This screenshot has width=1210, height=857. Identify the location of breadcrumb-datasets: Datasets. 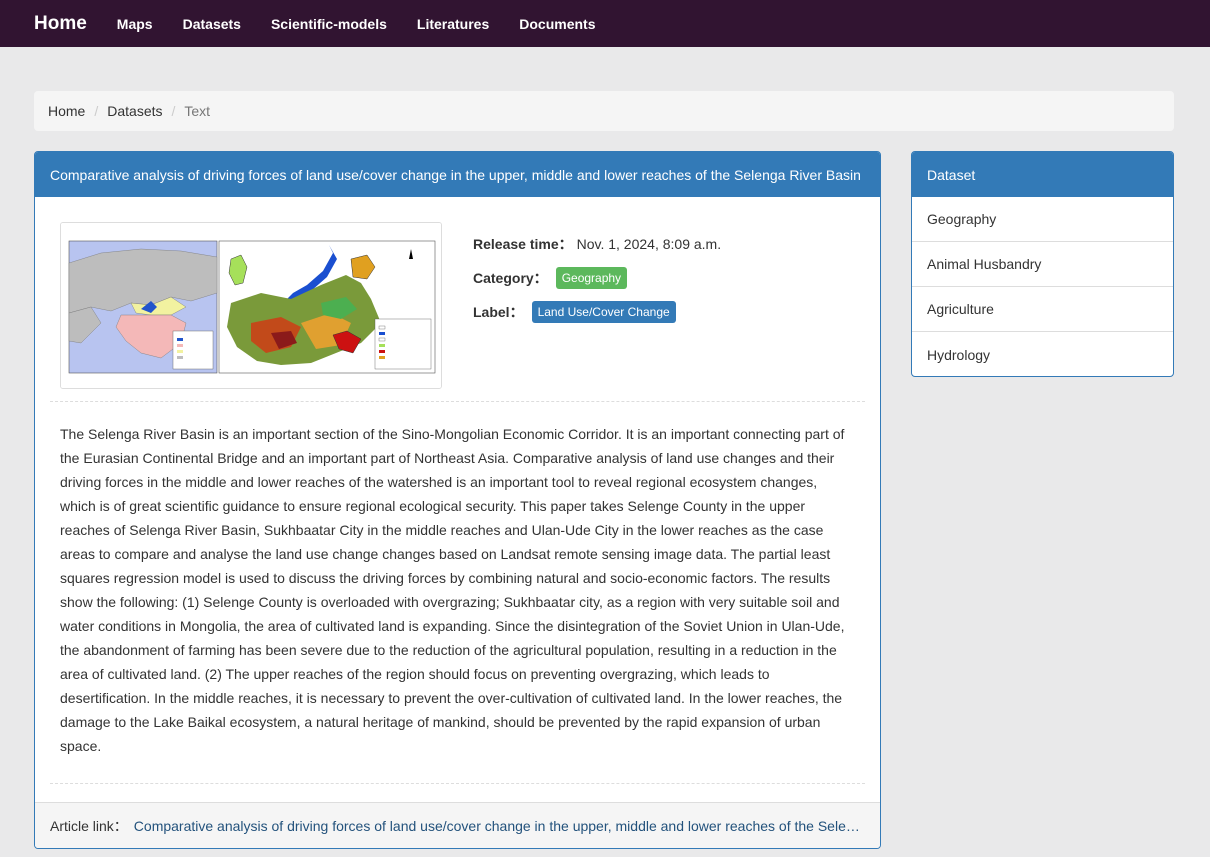
(134, 111).